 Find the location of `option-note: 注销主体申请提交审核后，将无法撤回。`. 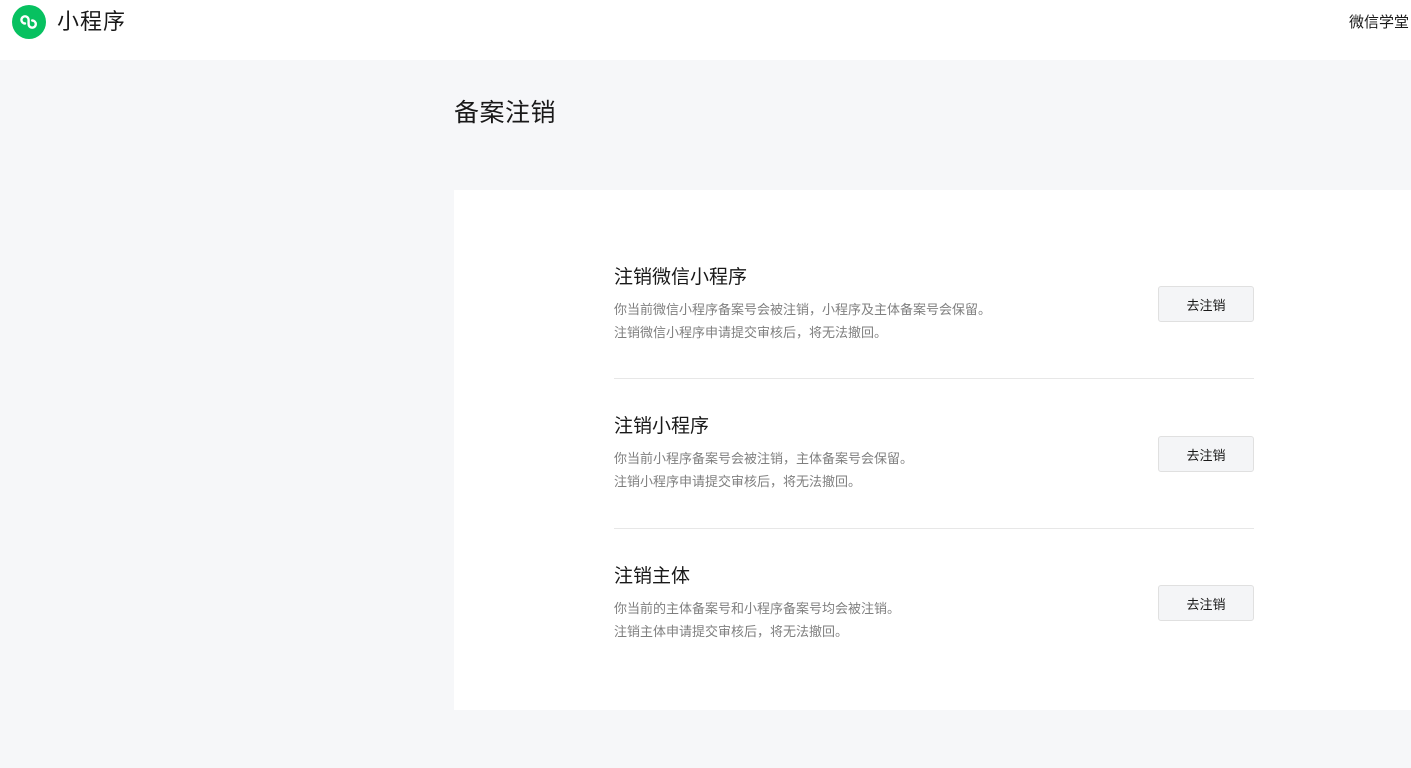

option-note: 注销主体申请提交审核后，将无法撤回。 is located at coordinates (731, 632).